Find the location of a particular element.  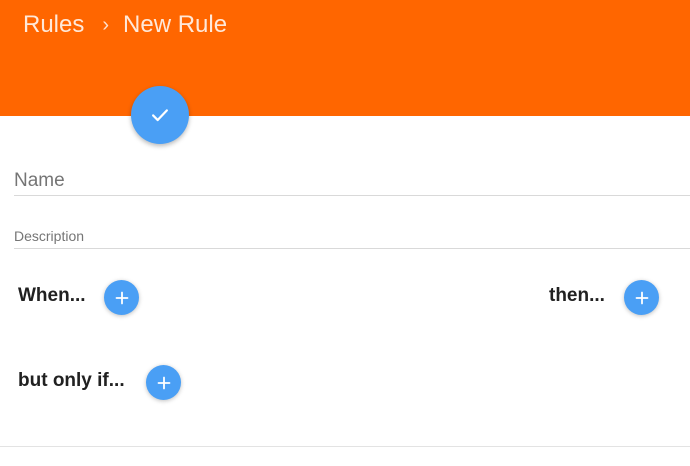

breadcrumb-rules: Rules is located at coordinates (53, 25).